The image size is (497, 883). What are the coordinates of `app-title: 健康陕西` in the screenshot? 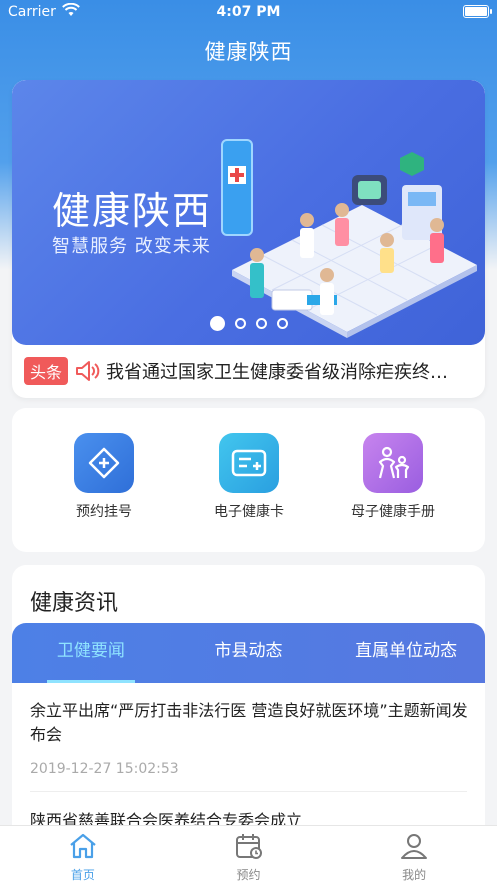 It's located at (248, 52).